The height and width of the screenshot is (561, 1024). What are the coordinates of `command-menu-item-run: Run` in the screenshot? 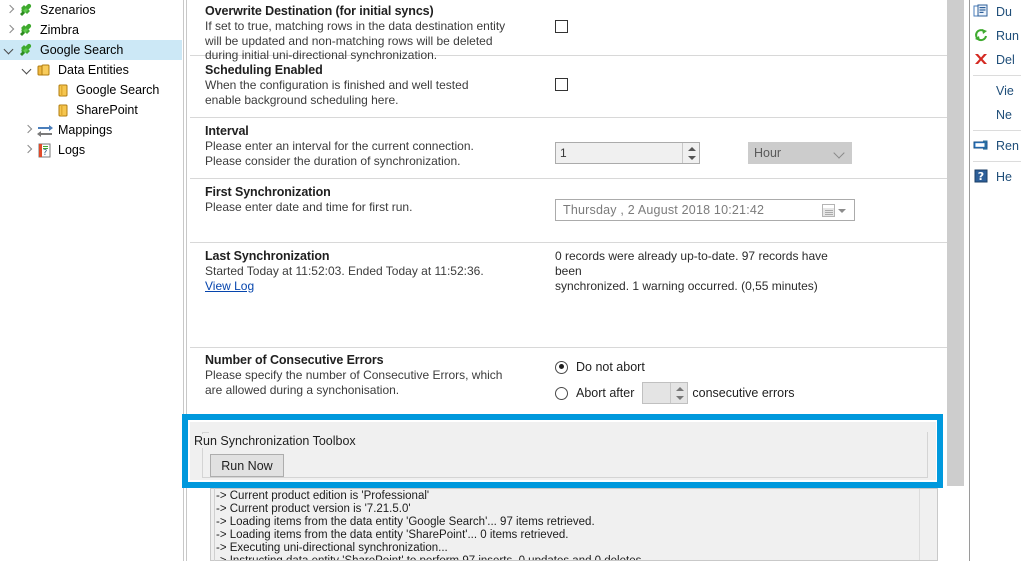 It's located at (997, 36).